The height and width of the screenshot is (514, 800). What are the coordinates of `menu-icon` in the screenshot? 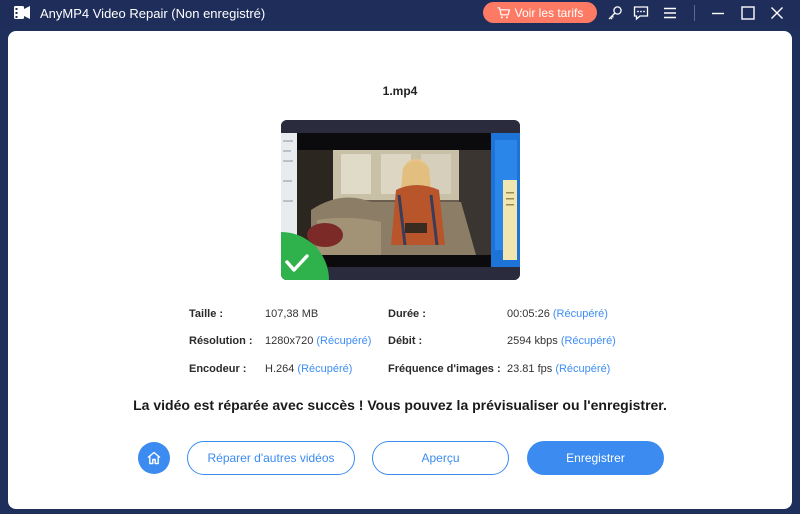 It's located at (670, 13).